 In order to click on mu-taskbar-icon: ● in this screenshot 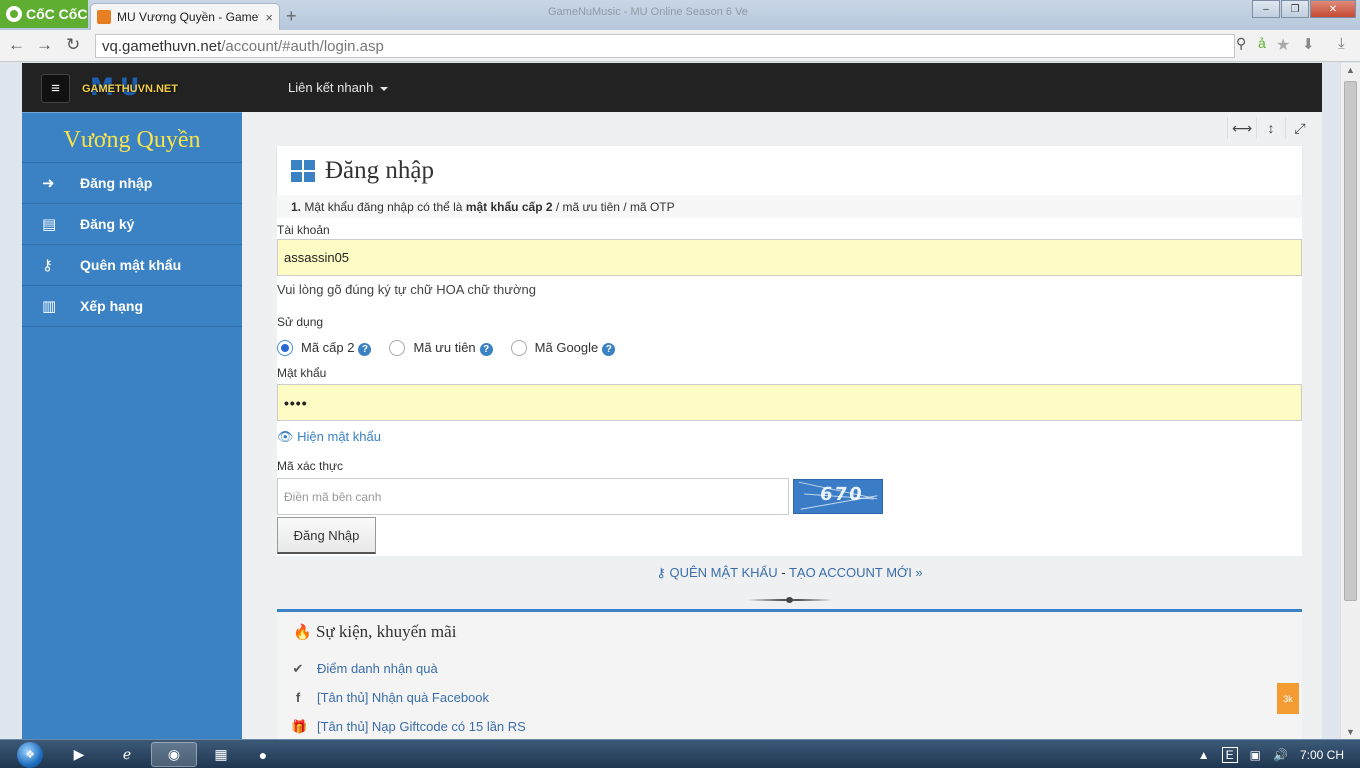, I will do `click(263, 754)`.